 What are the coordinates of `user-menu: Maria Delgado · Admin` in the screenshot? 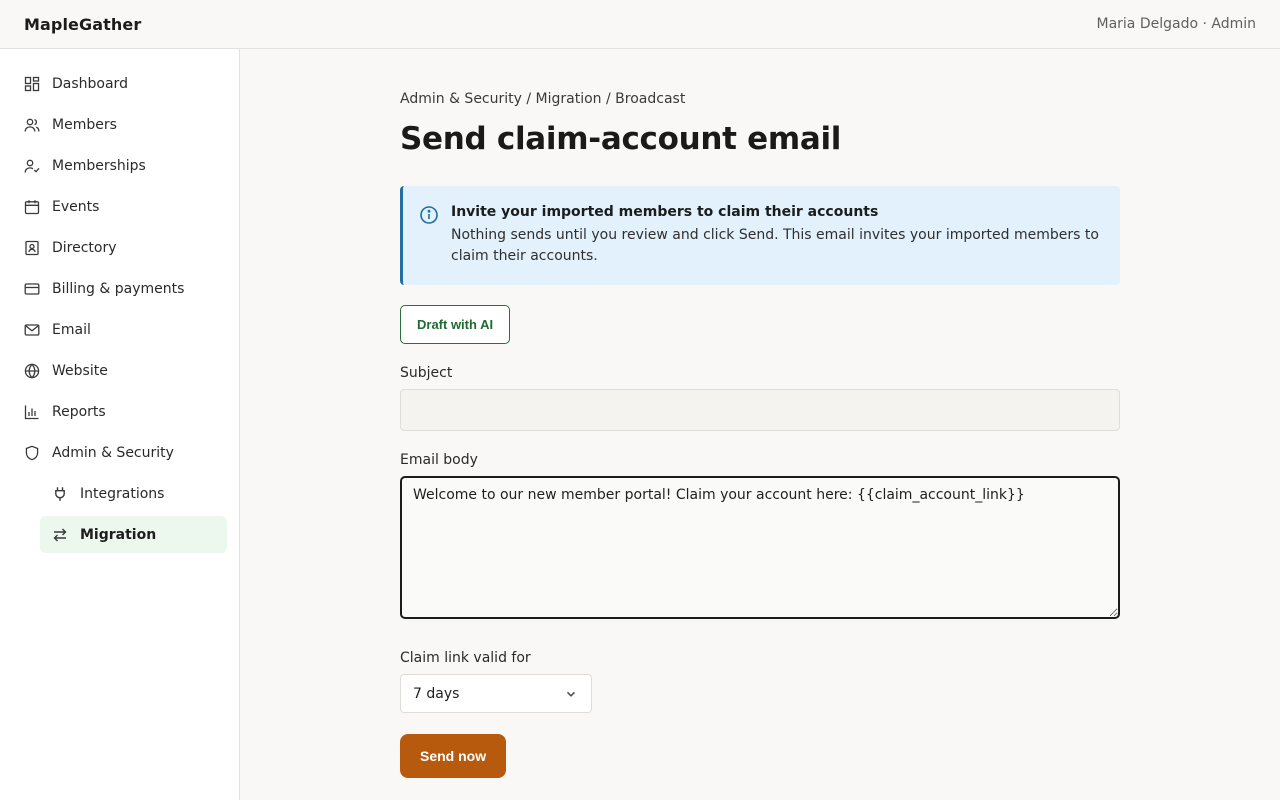 It's located at (1176, 24).